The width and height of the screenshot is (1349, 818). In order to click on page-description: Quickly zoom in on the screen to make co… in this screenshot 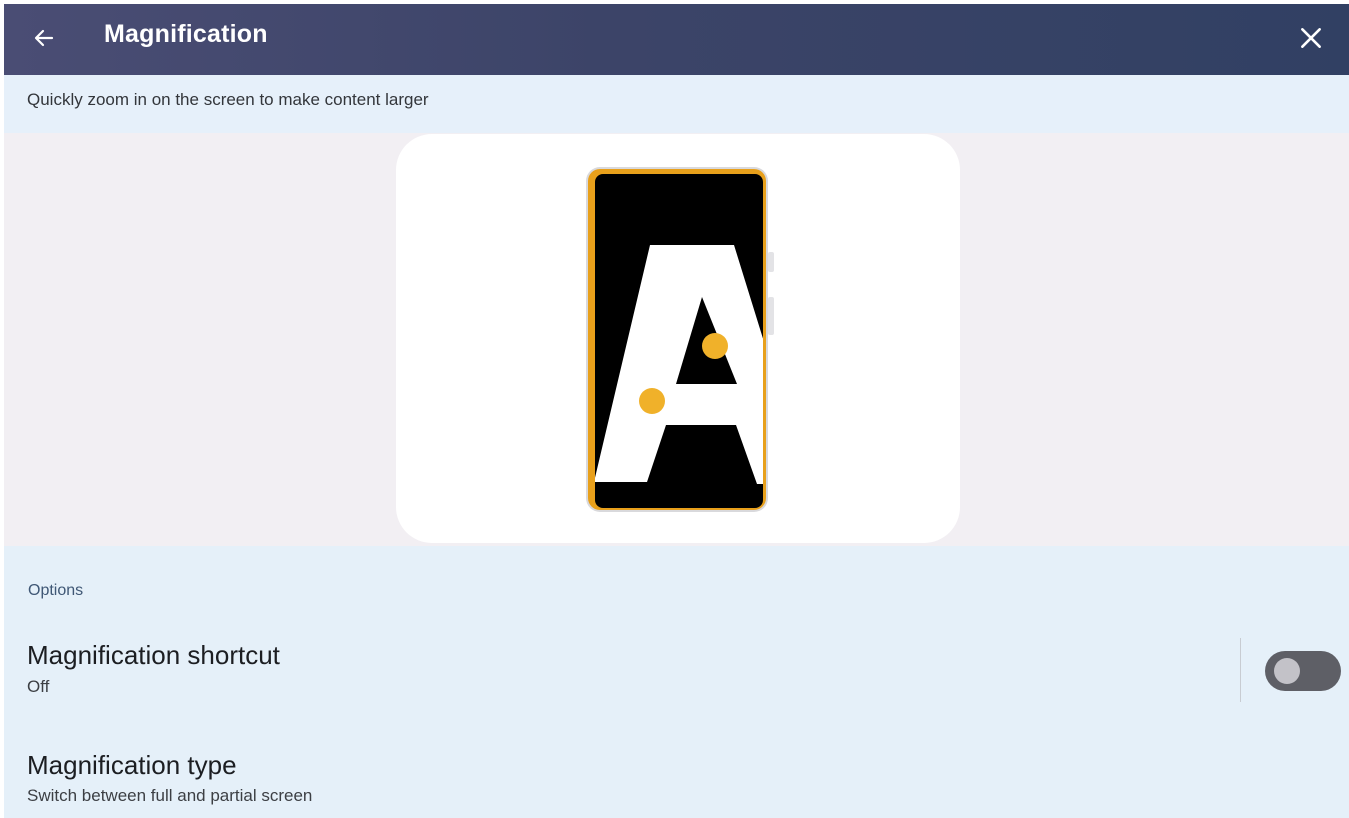, I will do `click(228, 99)`.